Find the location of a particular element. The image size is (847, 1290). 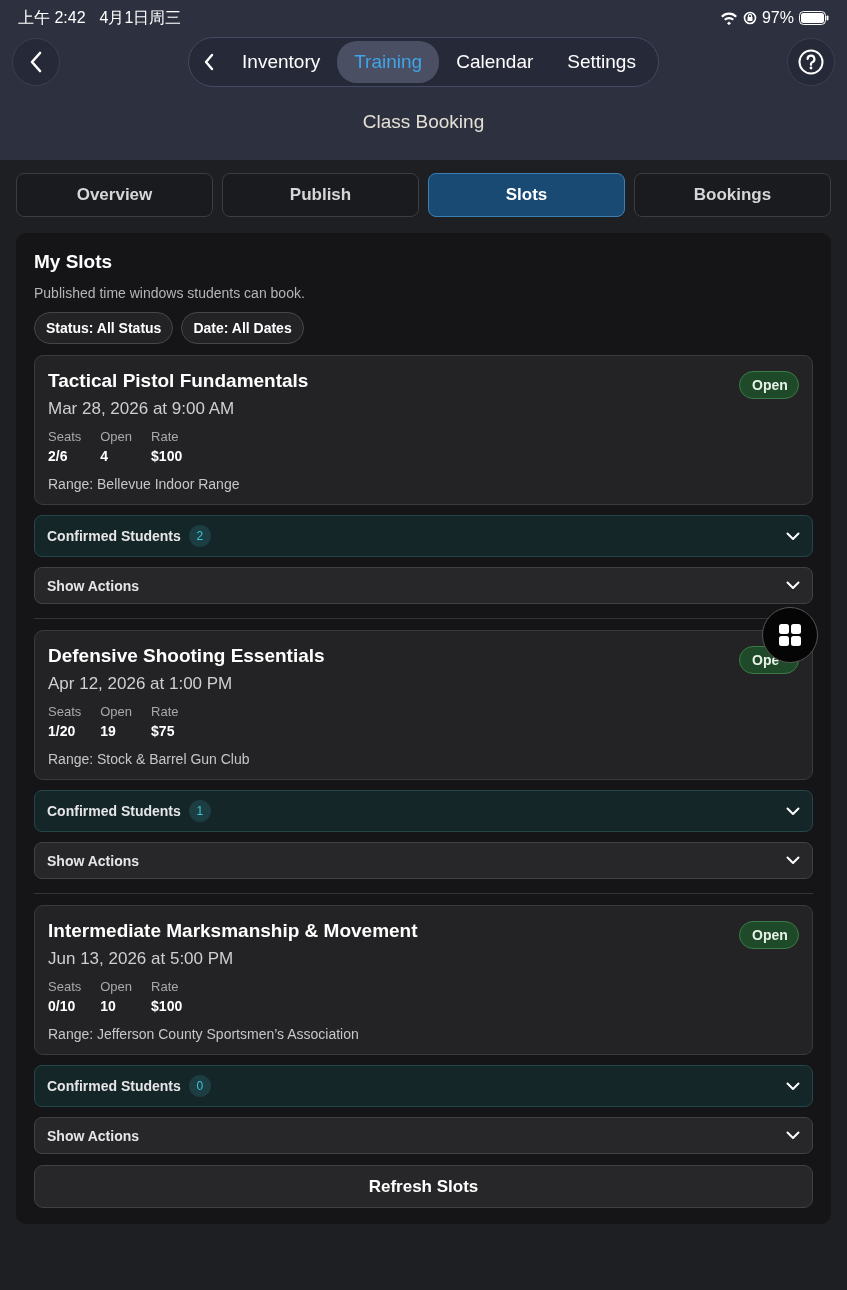

help-button is located at coordinates (811, 62).